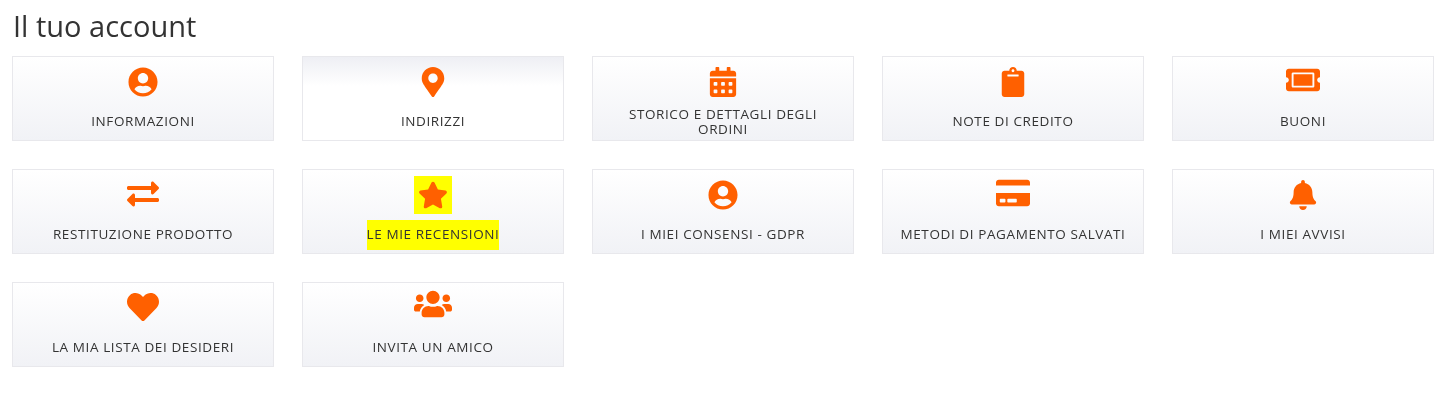 The image size is (1451, 413). What do you see at coordinates (723, 211) in the screenshot?
I see `account-tile: I MIEI CONSENSI - GDPR` at bounding box center [723, 211].